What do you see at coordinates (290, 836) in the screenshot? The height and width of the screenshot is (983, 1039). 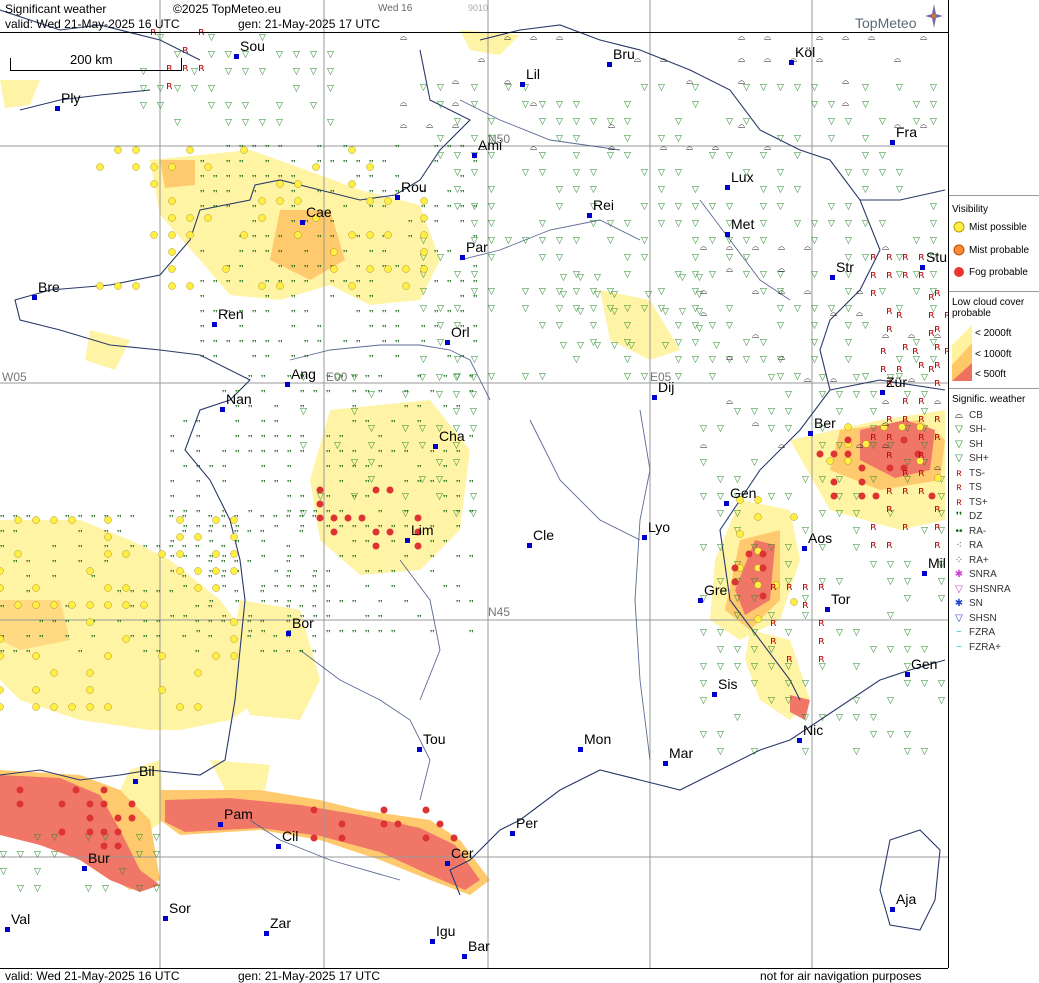 I see `city-label: Cil` at bounding box center [290, 836].